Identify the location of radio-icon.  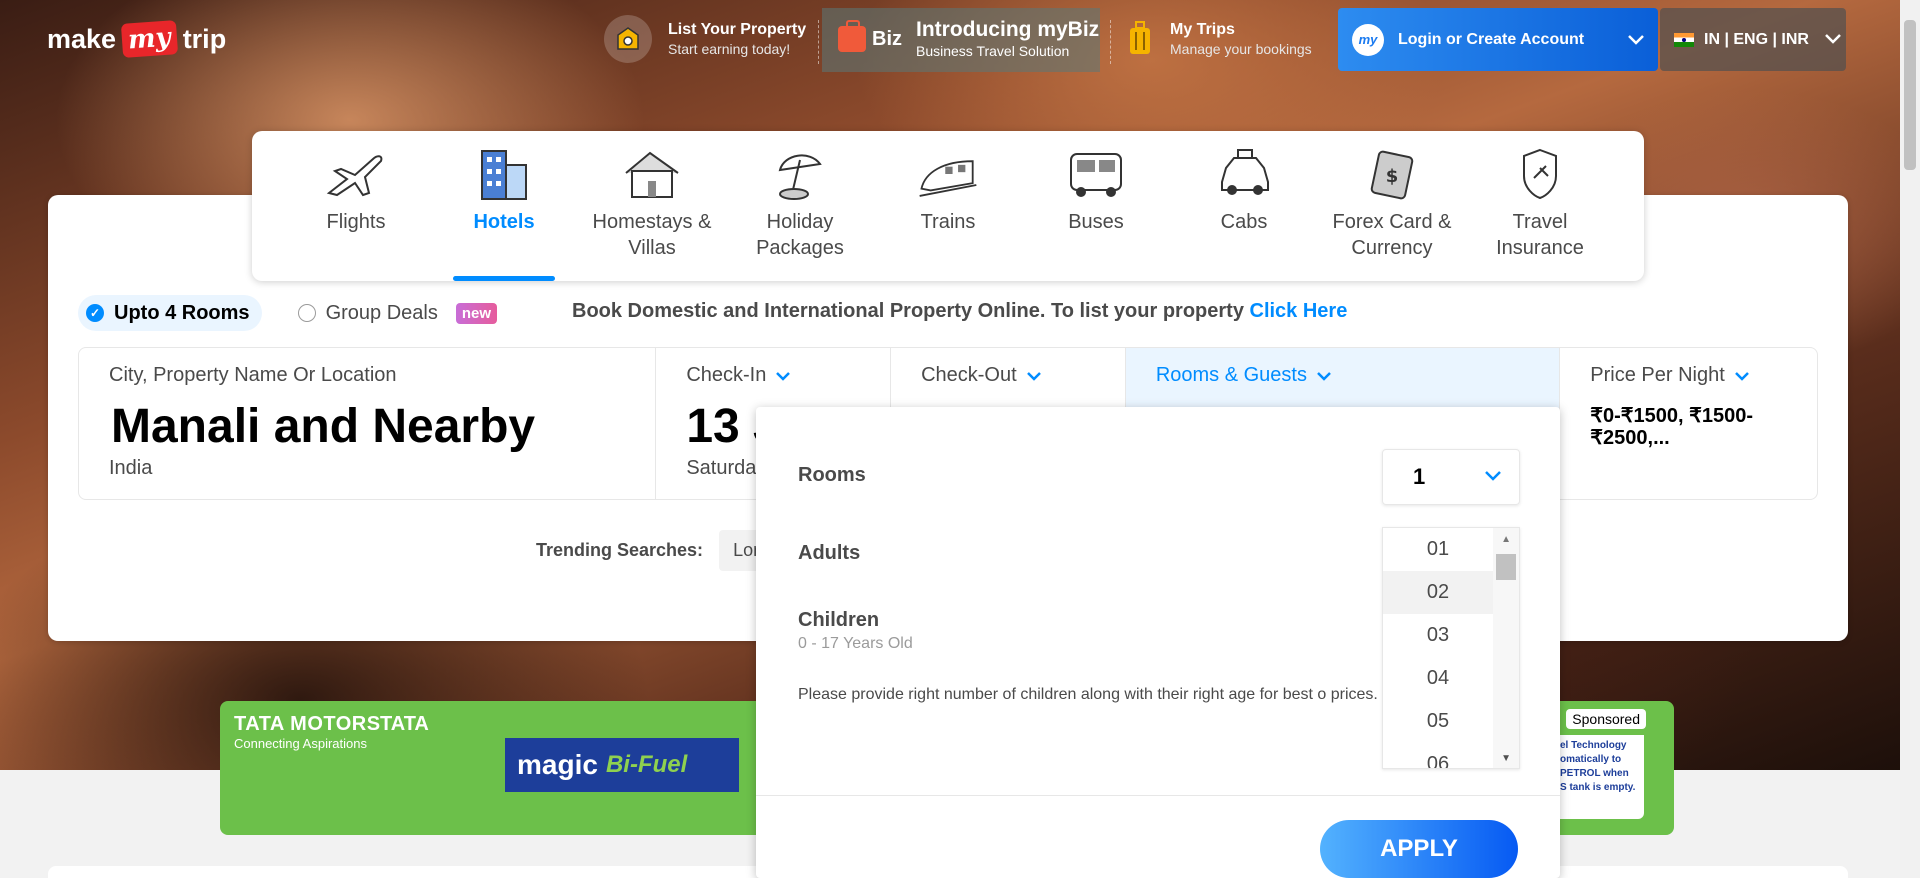
(306, 313).